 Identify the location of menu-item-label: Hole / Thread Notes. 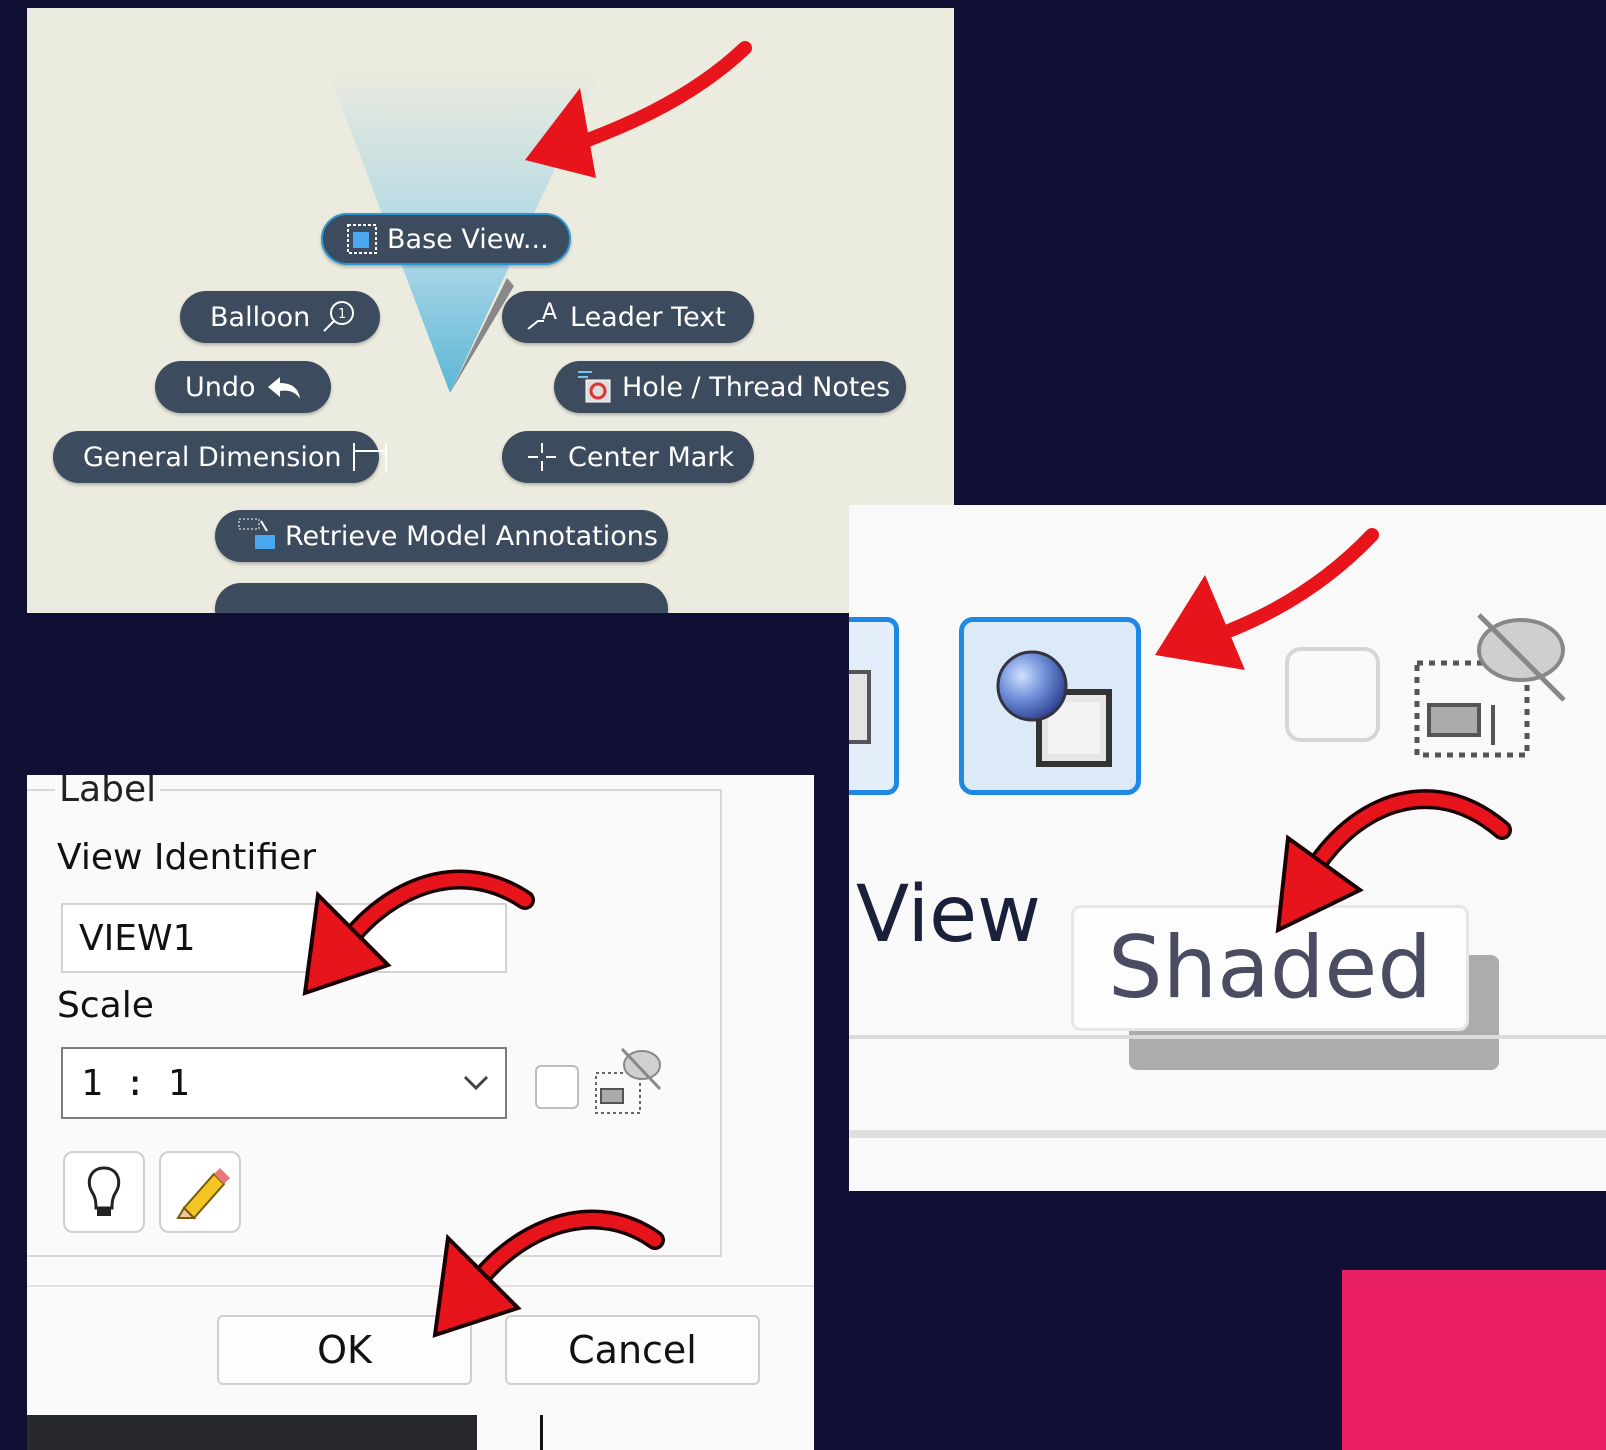
(756, 387).